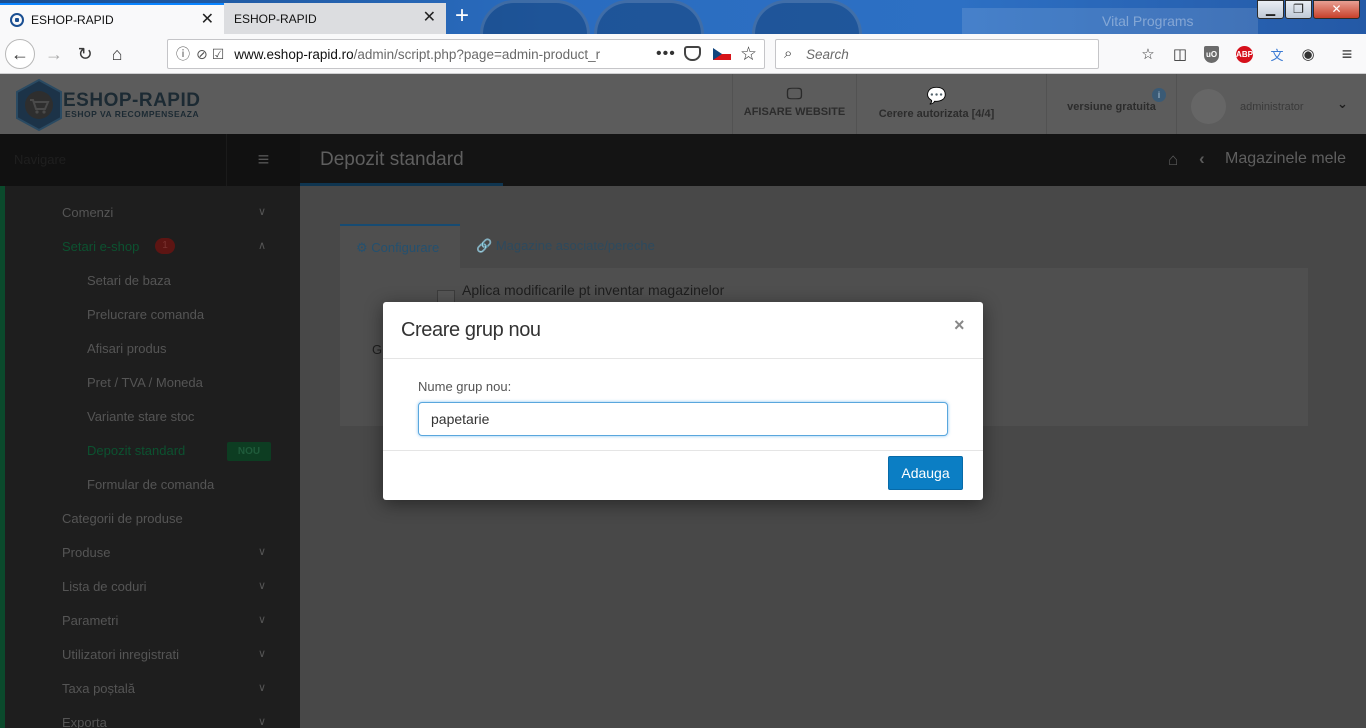 This screenshot has width=1366, height=728. Describe the element at coordinates (85, 54) in the screenshot. I see `reload-icon: ↻` at that location.